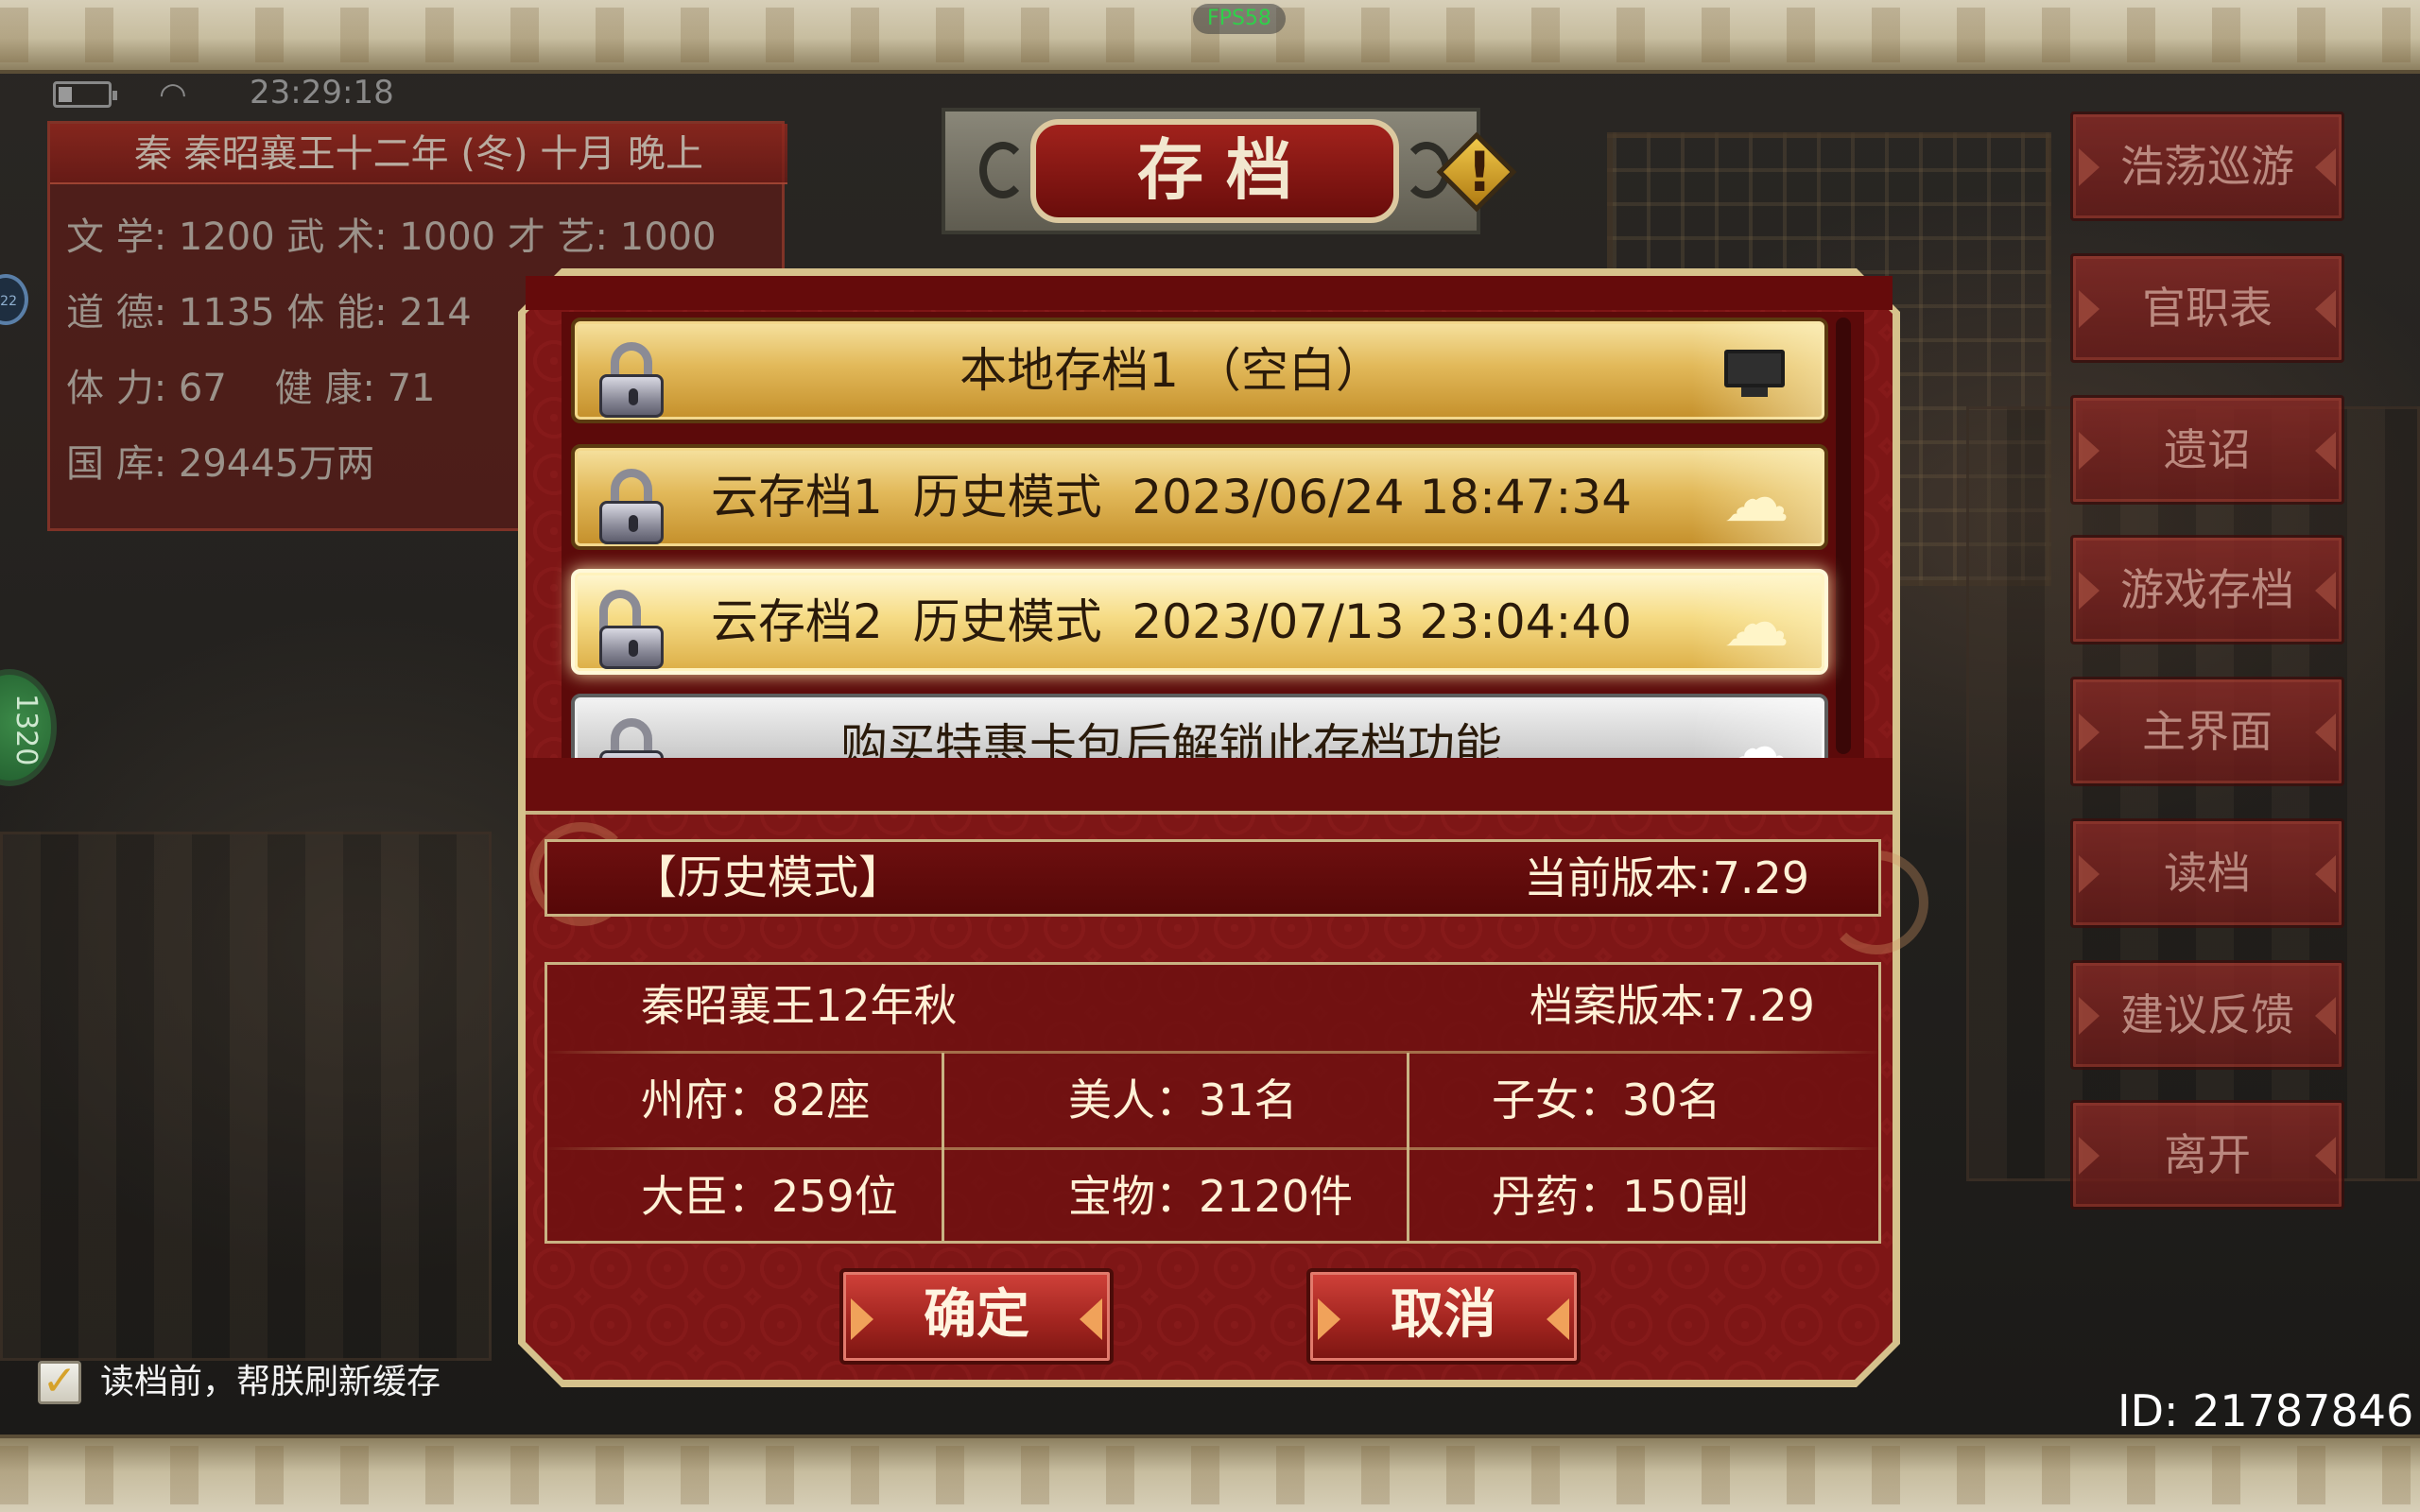  I want to click on stat-children: 子女：30名, so click(1606, 1099).